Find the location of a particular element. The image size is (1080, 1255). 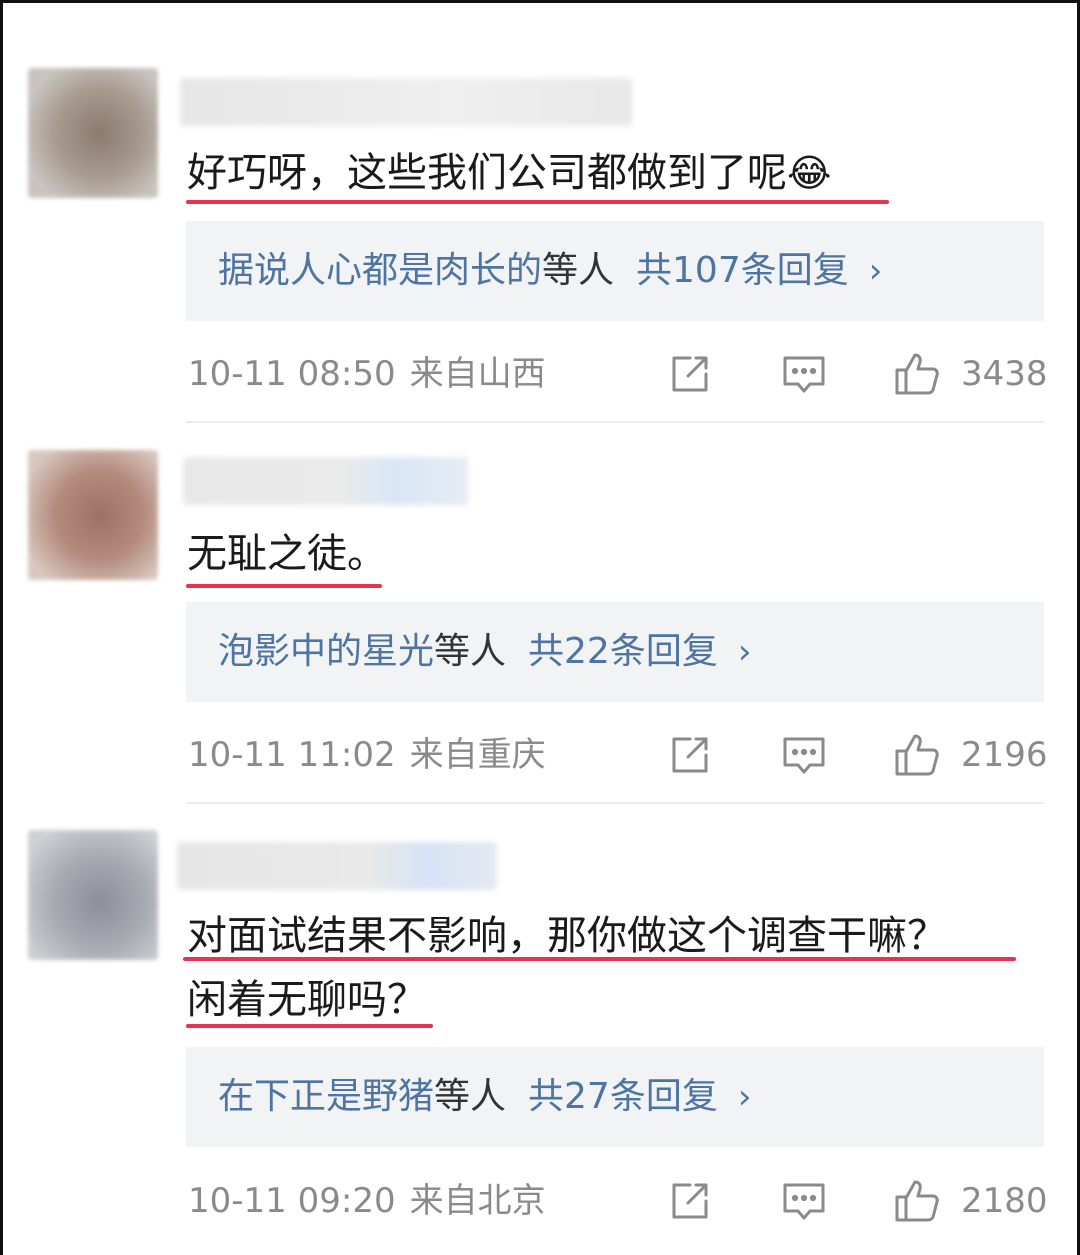

reply-summary-box: 在下正是野猪等人 共27条回复 › is located at coordinates (615, 1097).